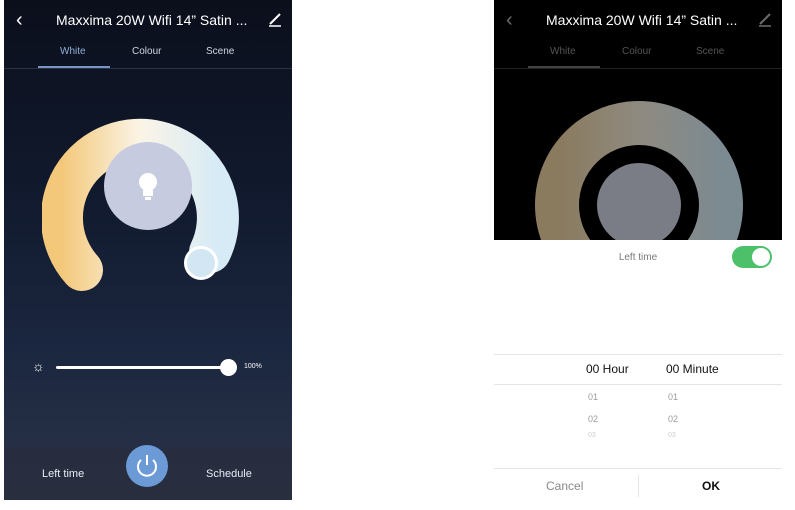 The height and width of the screenshot is (510, 795). Describe the element at coordinates (593, 419) in the screenshot. I see `hour-option: 02` at that location.